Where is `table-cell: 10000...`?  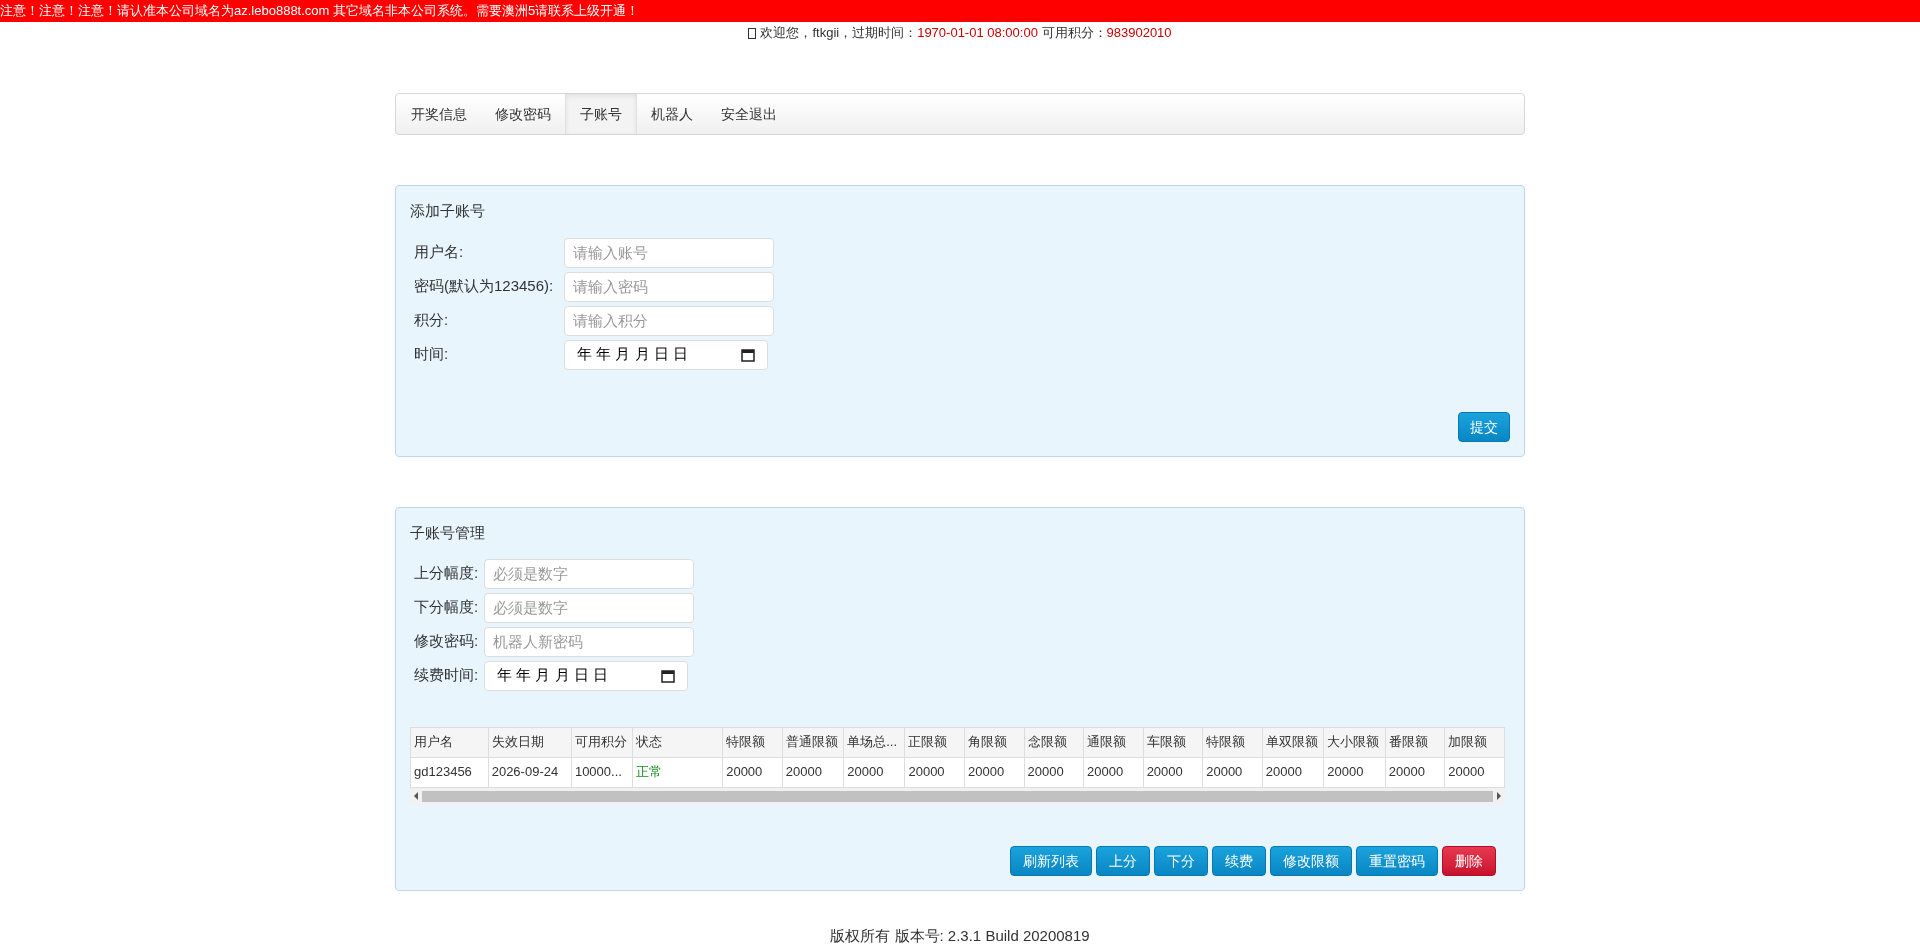 table-cell: 10000... is located at coordinates (602, 772).